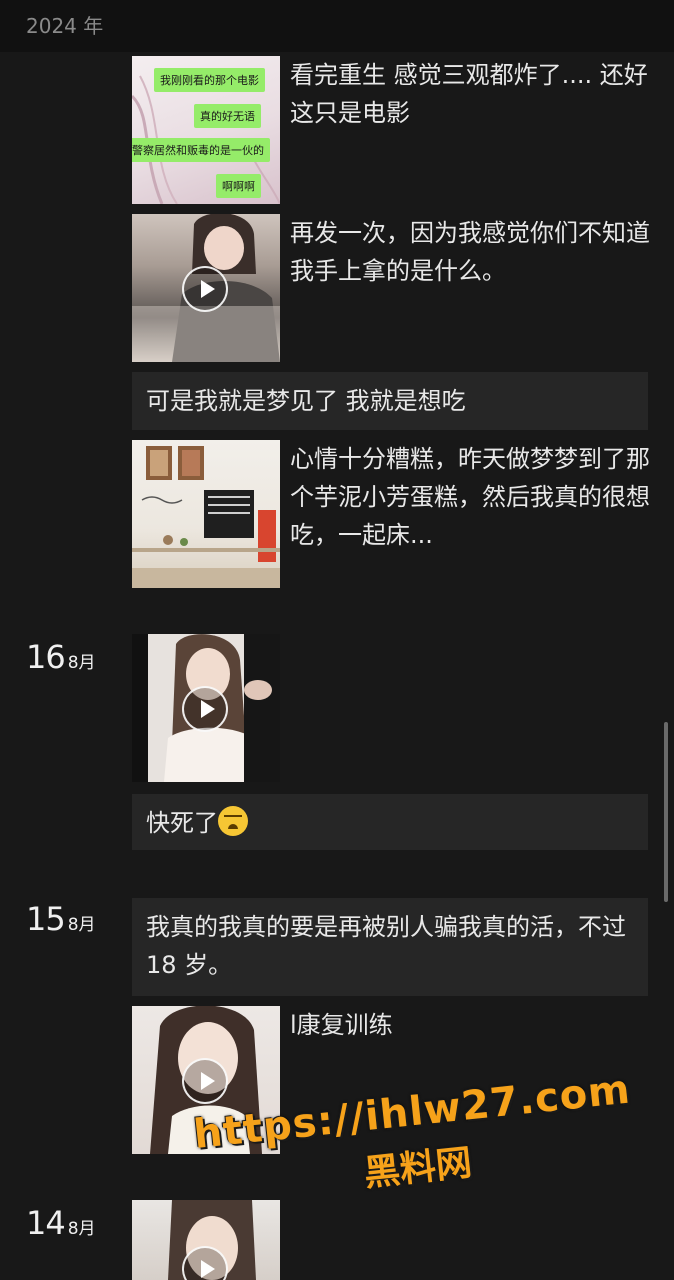 The height and width of the screenshot is (1280, 674). Describe the element at coordinates (238, 186) in the screenshot. I see `chat-bubble: 啊啊啊` at that location.